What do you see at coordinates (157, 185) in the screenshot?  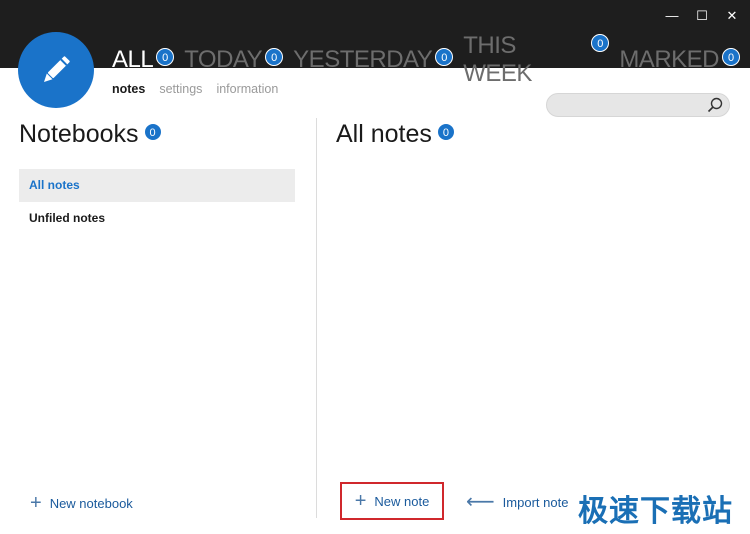 I see `notebook-item-all-notes: All notes` at bounding box center [157, 185].